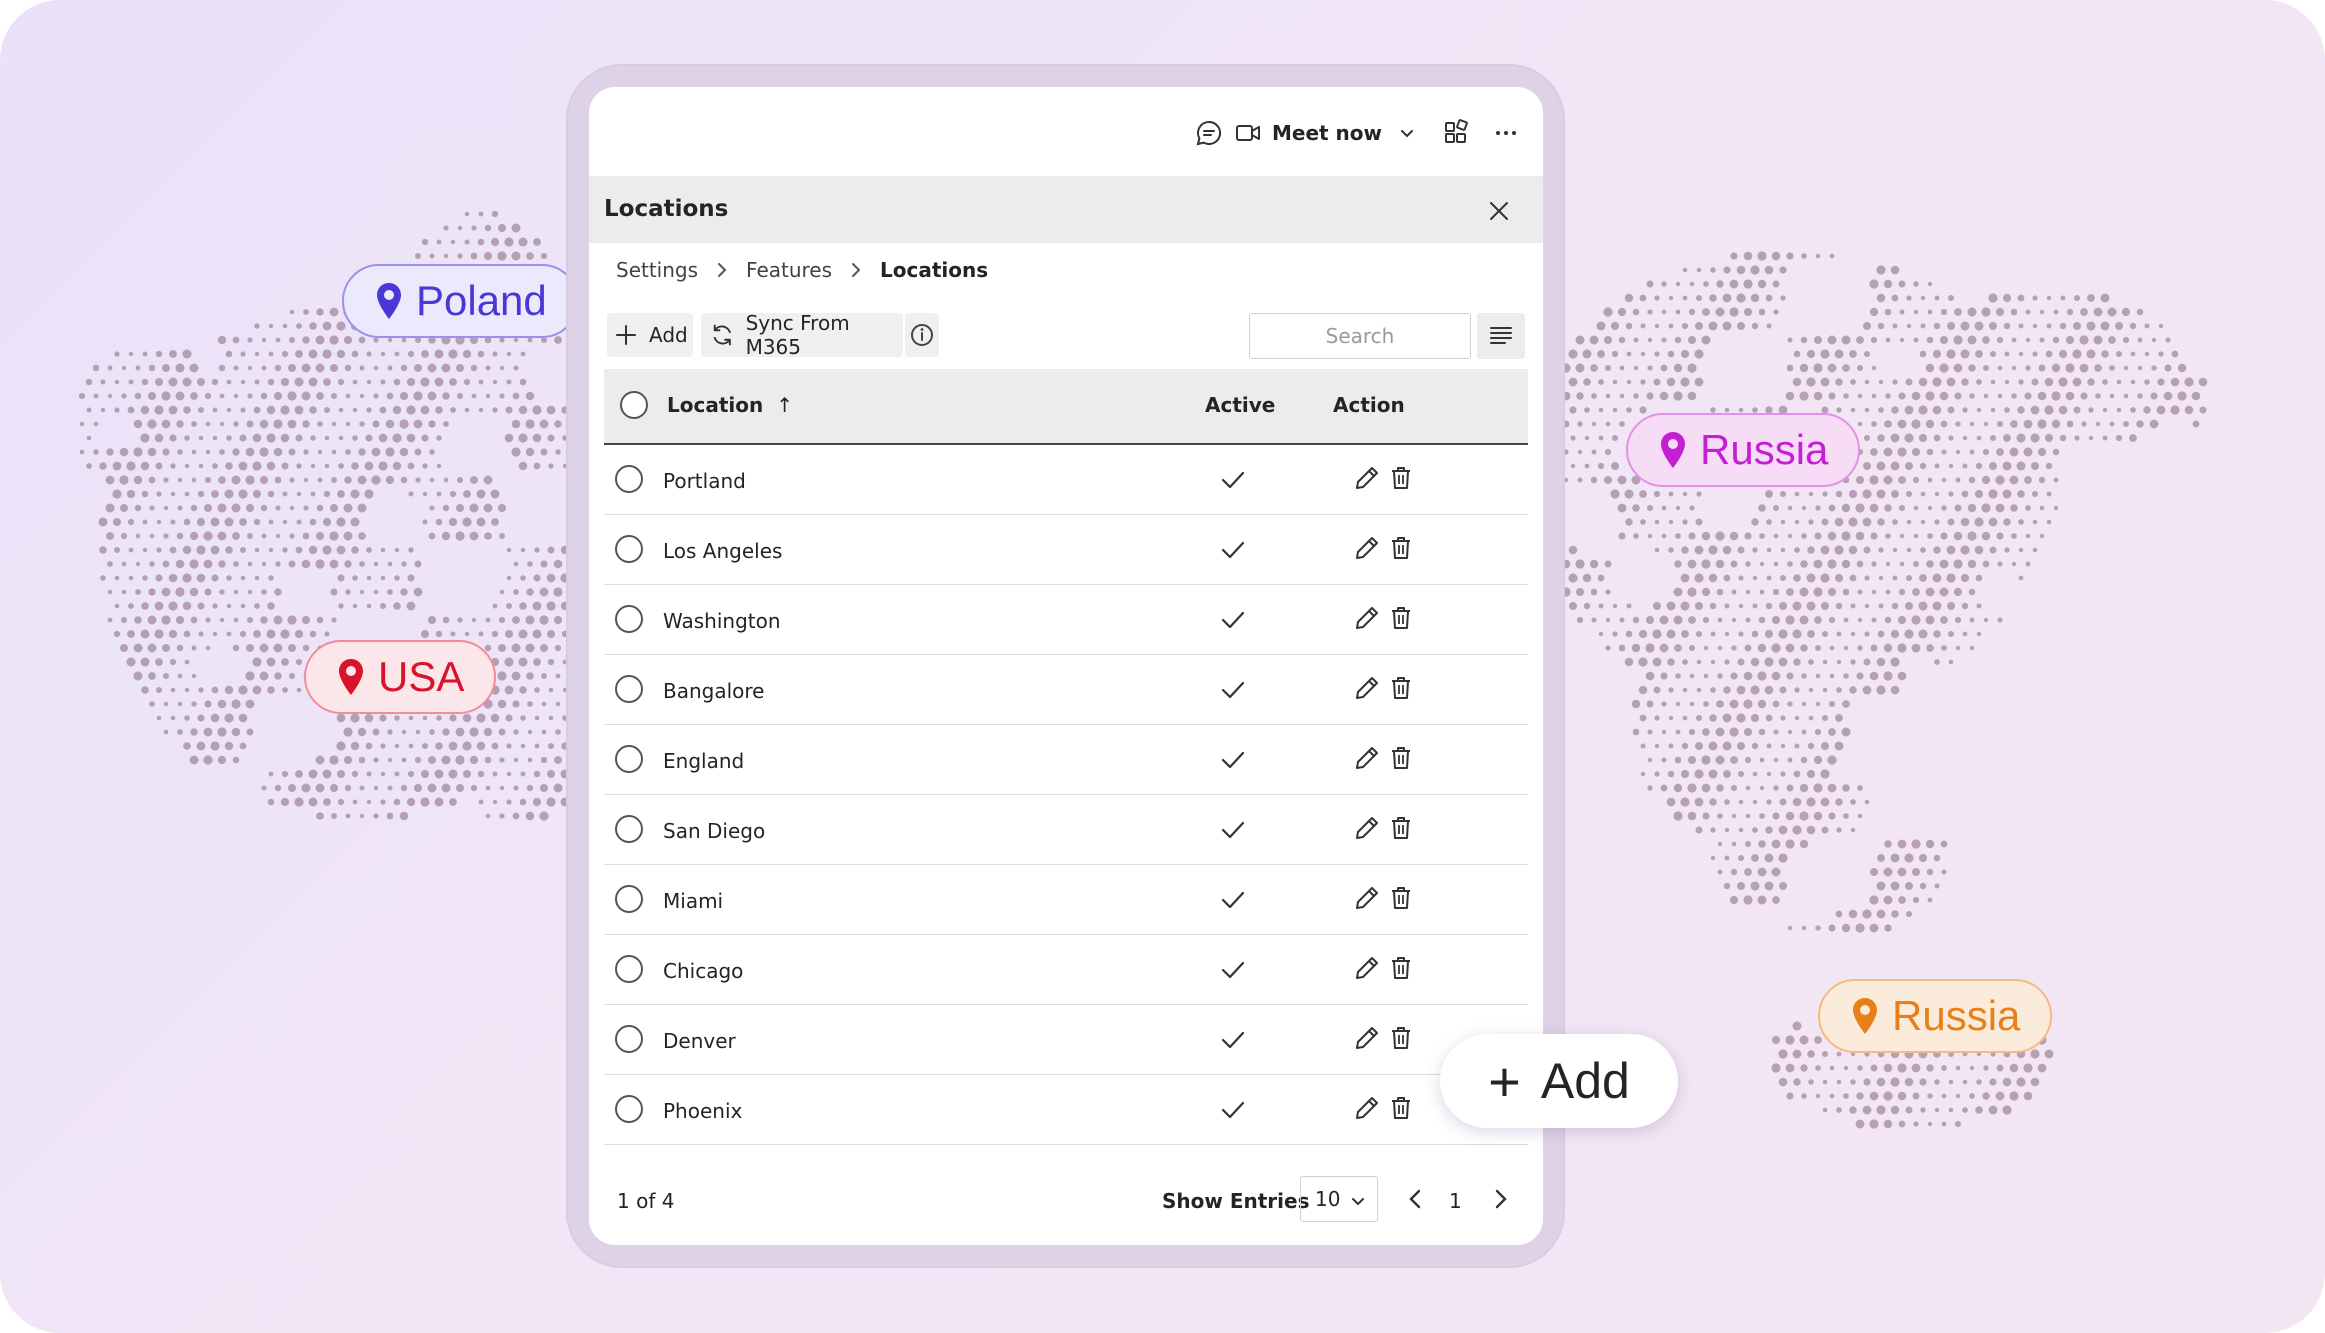  I want to click on close-icon, so click(1499, 211).